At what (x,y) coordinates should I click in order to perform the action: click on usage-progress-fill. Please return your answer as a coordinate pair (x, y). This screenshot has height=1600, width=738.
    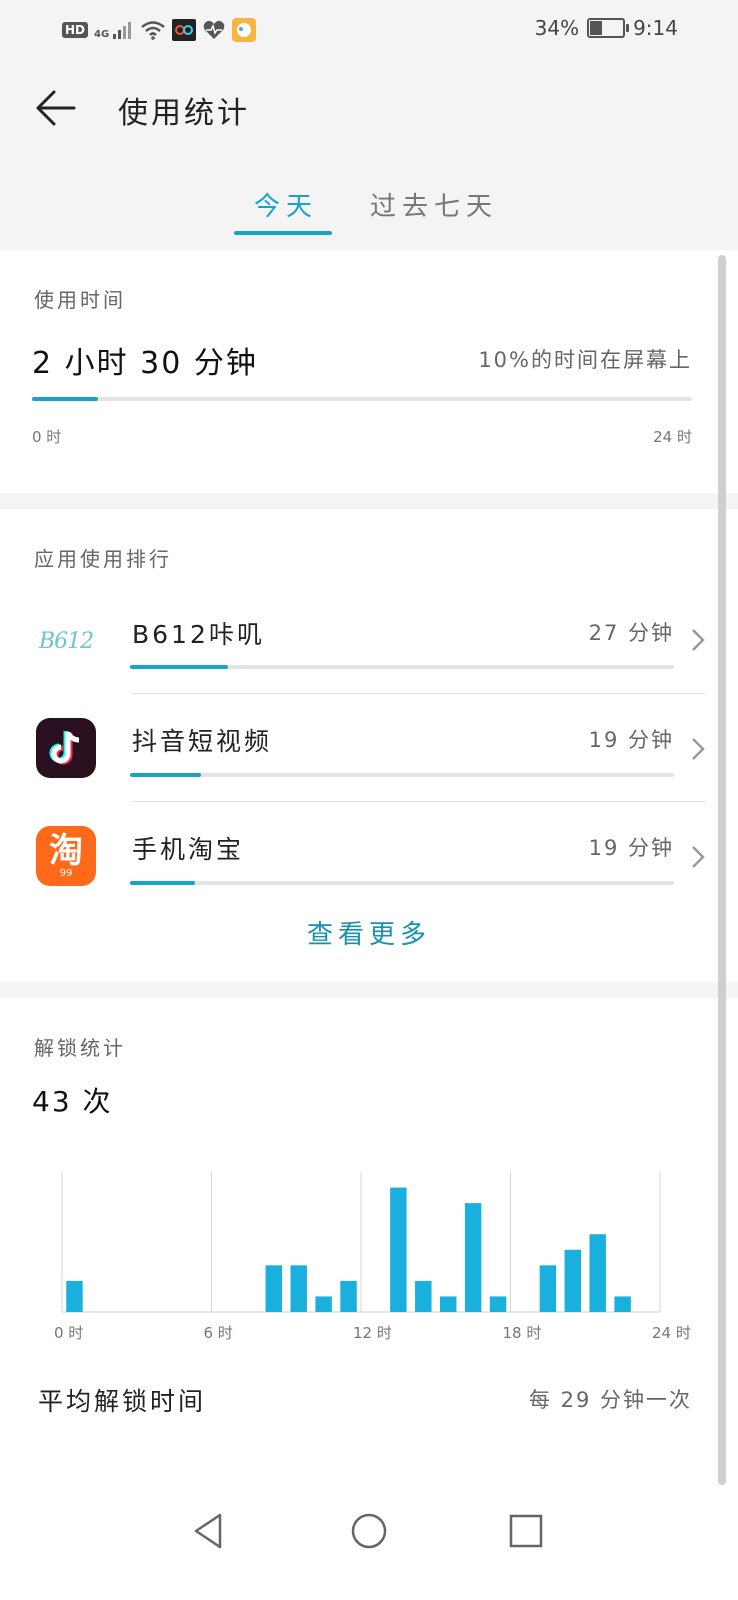
    Looking at the image, I should click on (65, 399).